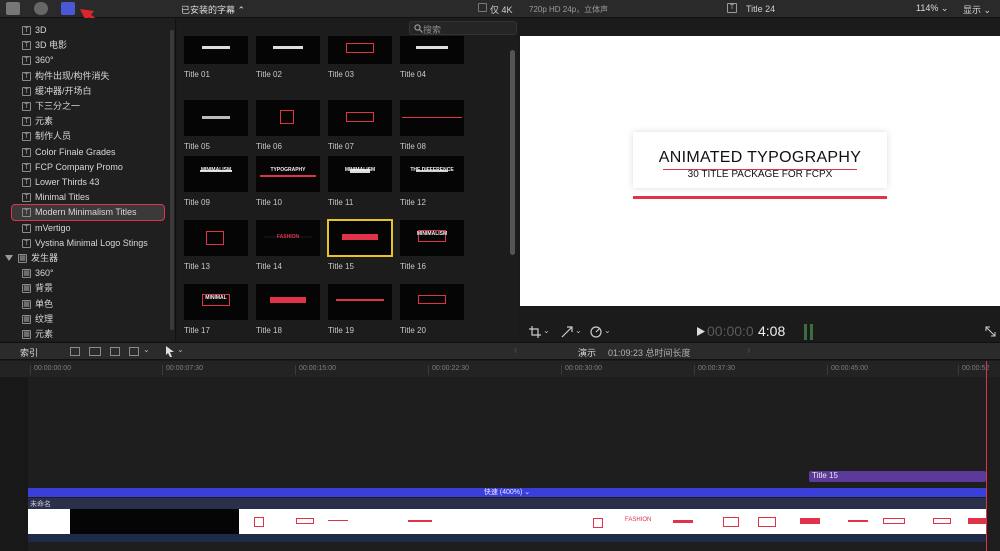 The image size is (1000, 551). I want to click on browser-title: 已安装的字幕 ⌃, so click(213, 9).